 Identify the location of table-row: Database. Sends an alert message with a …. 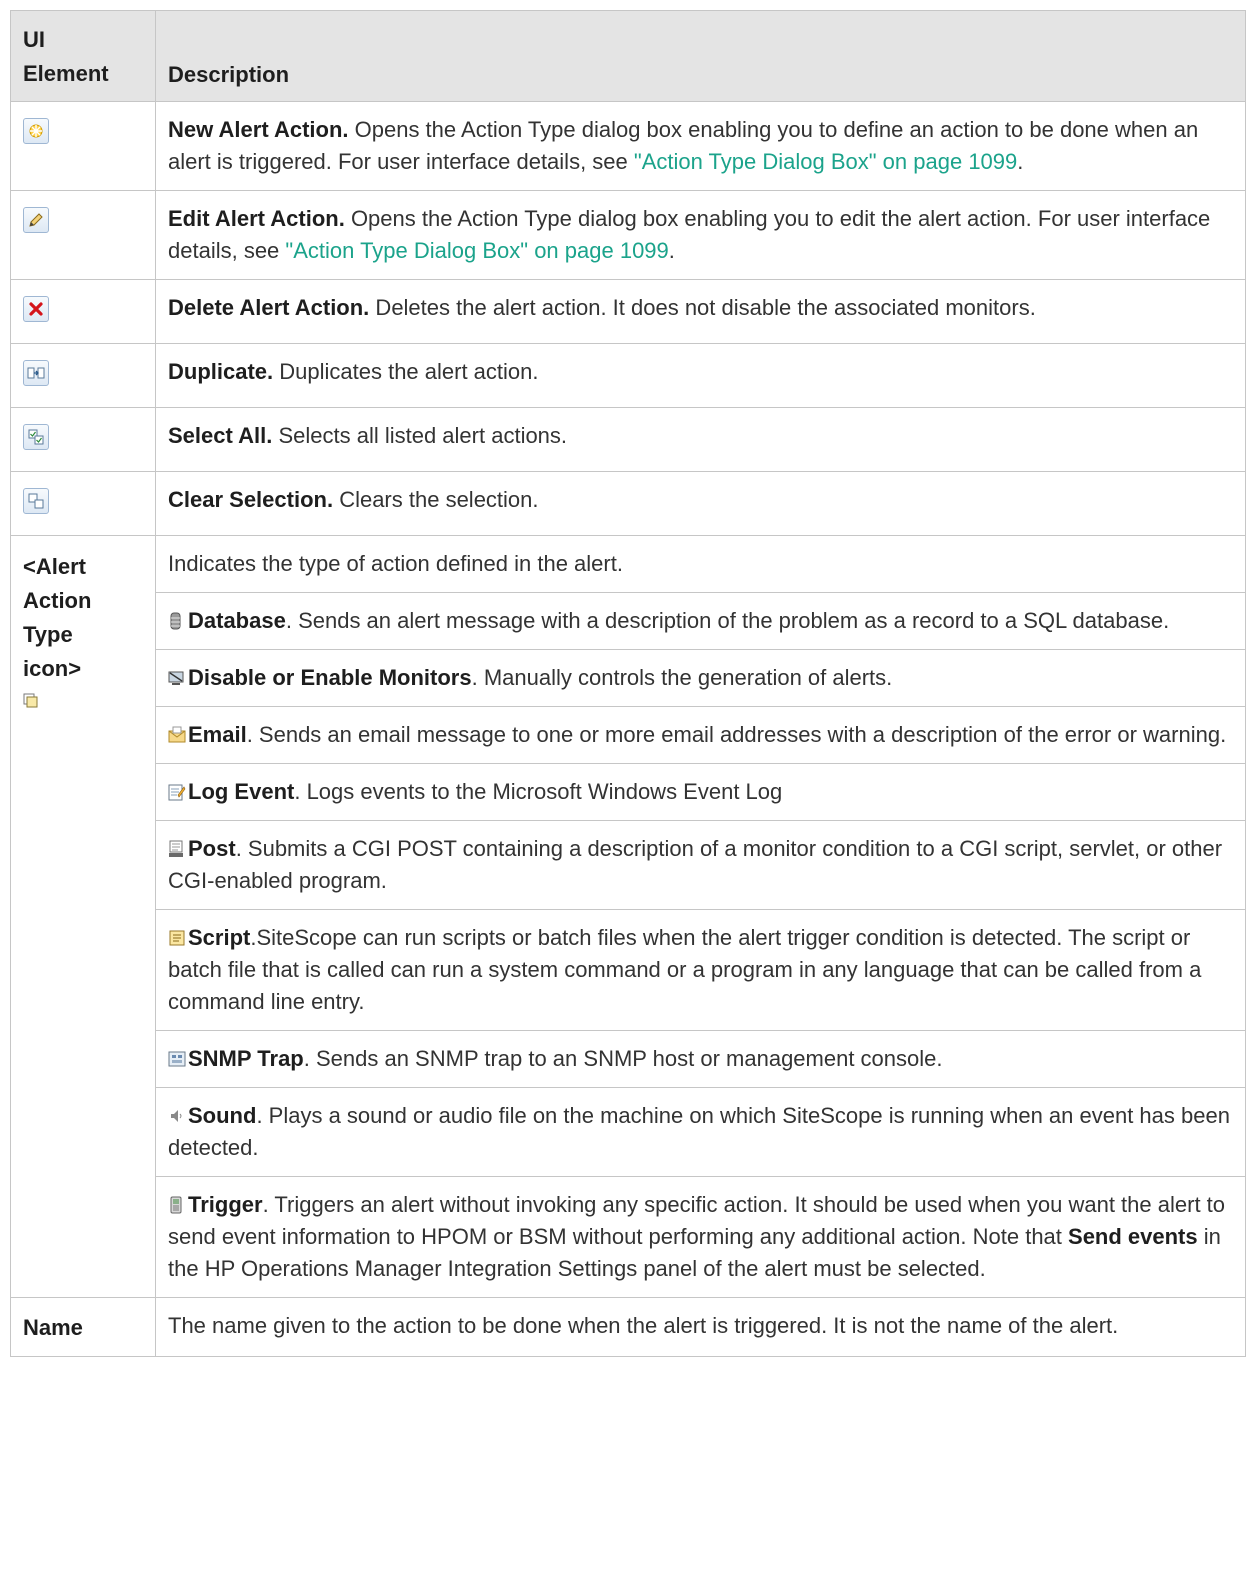
(628, 621).